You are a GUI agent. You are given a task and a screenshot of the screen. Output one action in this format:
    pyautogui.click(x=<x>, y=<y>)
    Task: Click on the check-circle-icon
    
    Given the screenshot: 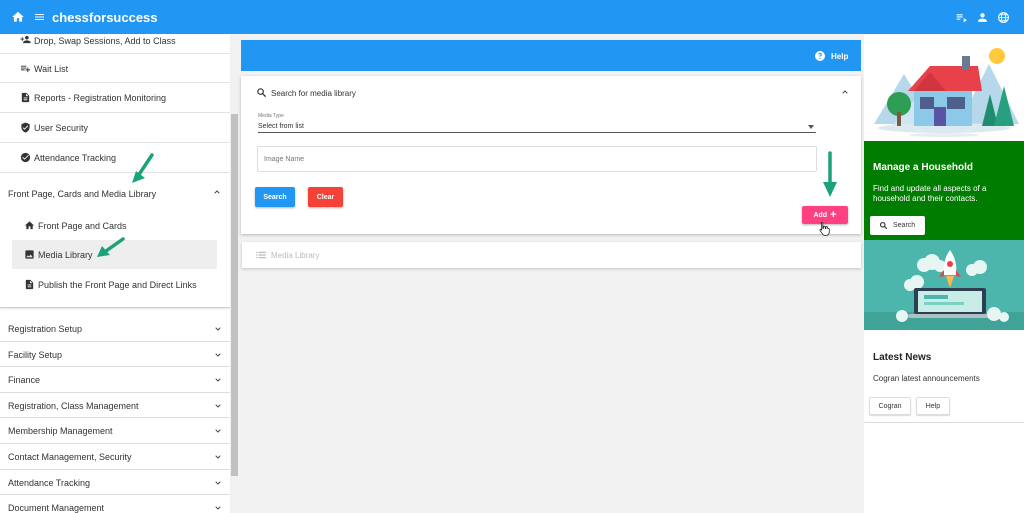 What is the action you would take?
    pyautogui.click(x=25, y=157)
    